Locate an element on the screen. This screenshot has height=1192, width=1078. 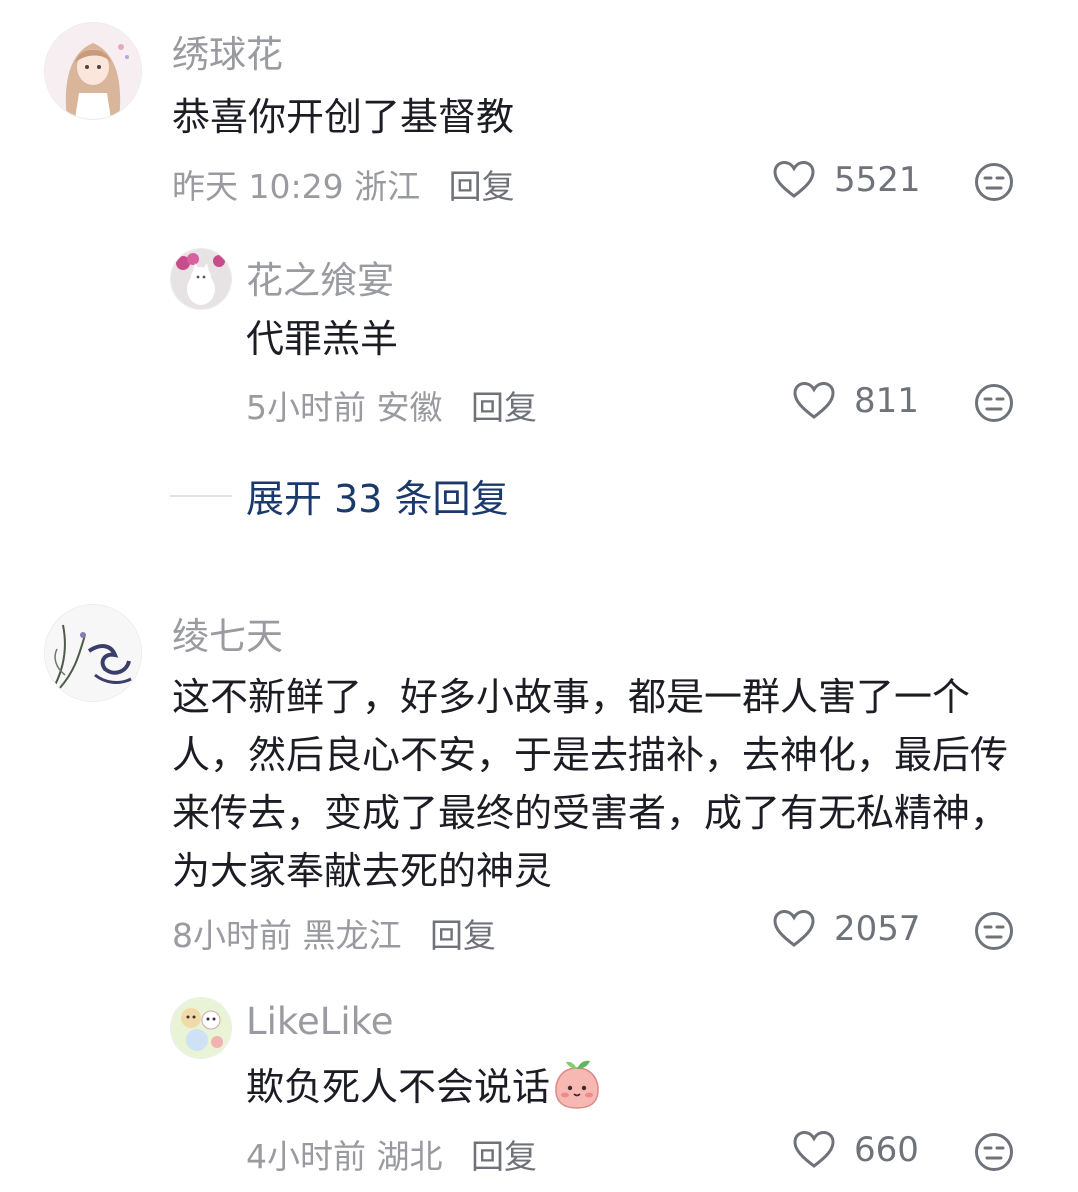
username: LikeLike is located at coordinates (320, 1021).